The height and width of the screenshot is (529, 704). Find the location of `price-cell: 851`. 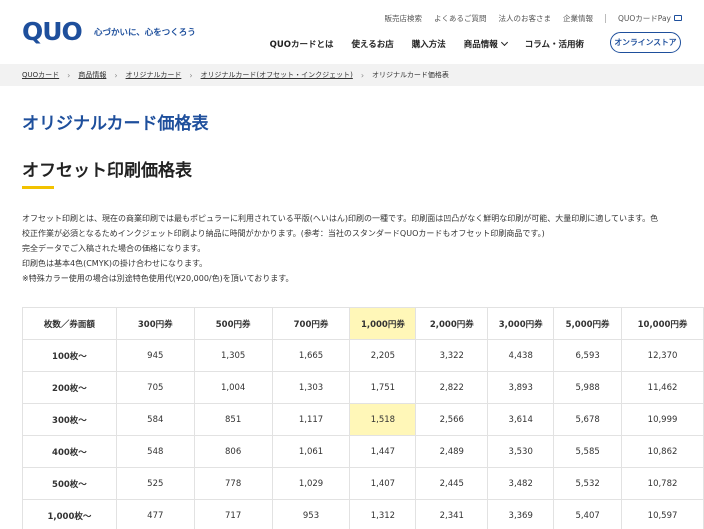

price-cell: 851 is located at coordinates (233, 419).